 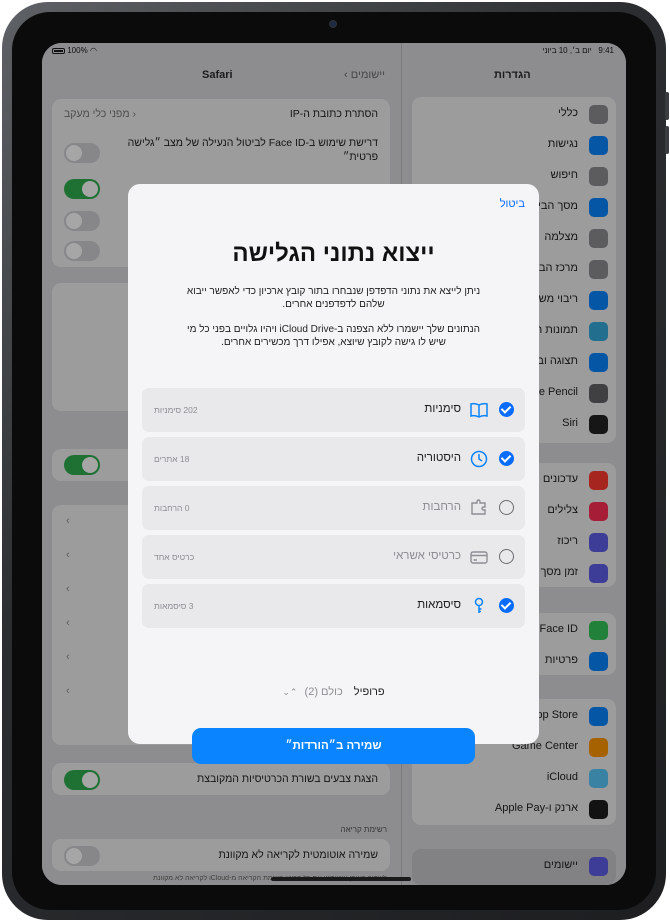 I want to click on battery-percent: 100%, so click(x=77, y=50).